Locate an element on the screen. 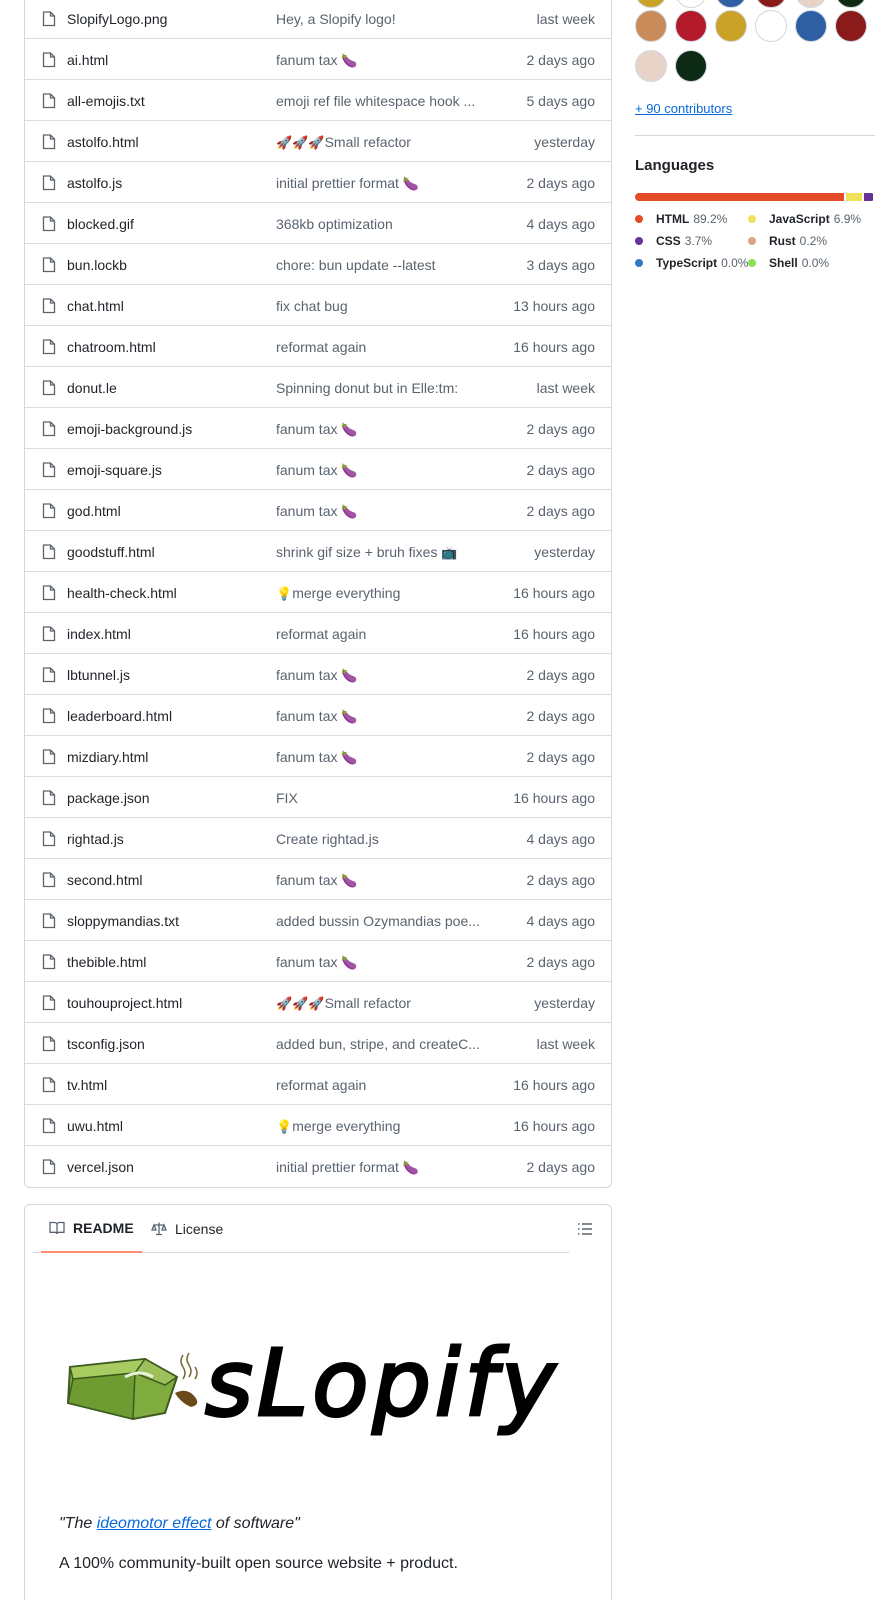 This screenshot has width=883, height=1600. file-row: rightad.js Create rightad.js 4 days ago is located at coordinates (318, 838).